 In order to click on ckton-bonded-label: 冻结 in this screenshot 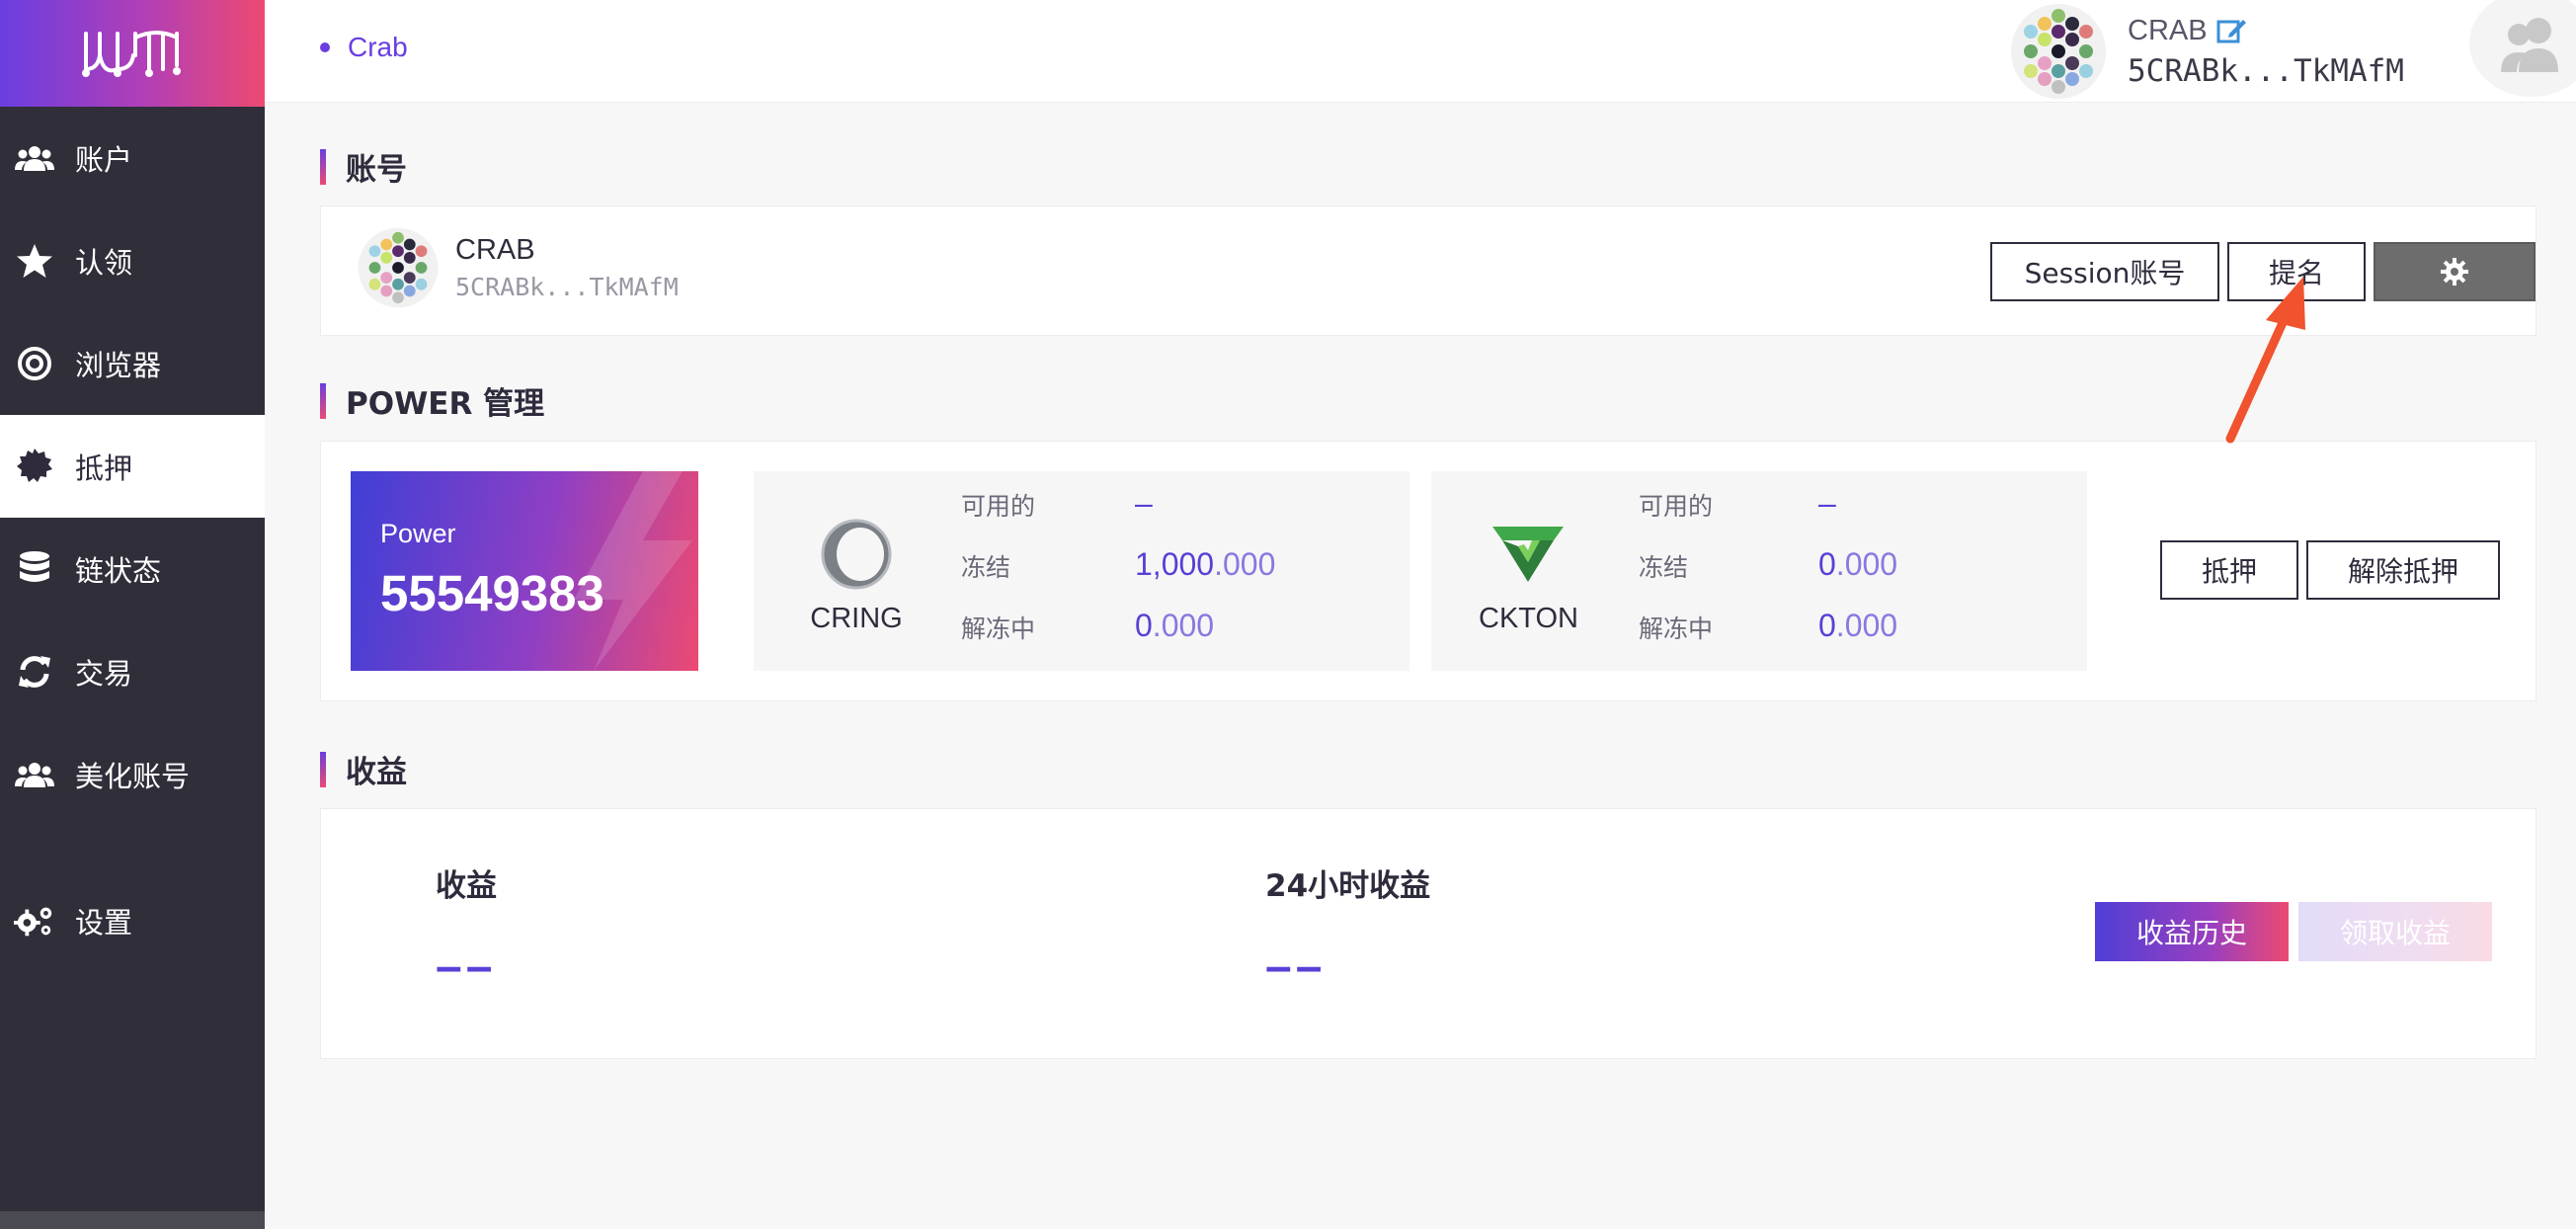, I will do `click(1664, 567)`.